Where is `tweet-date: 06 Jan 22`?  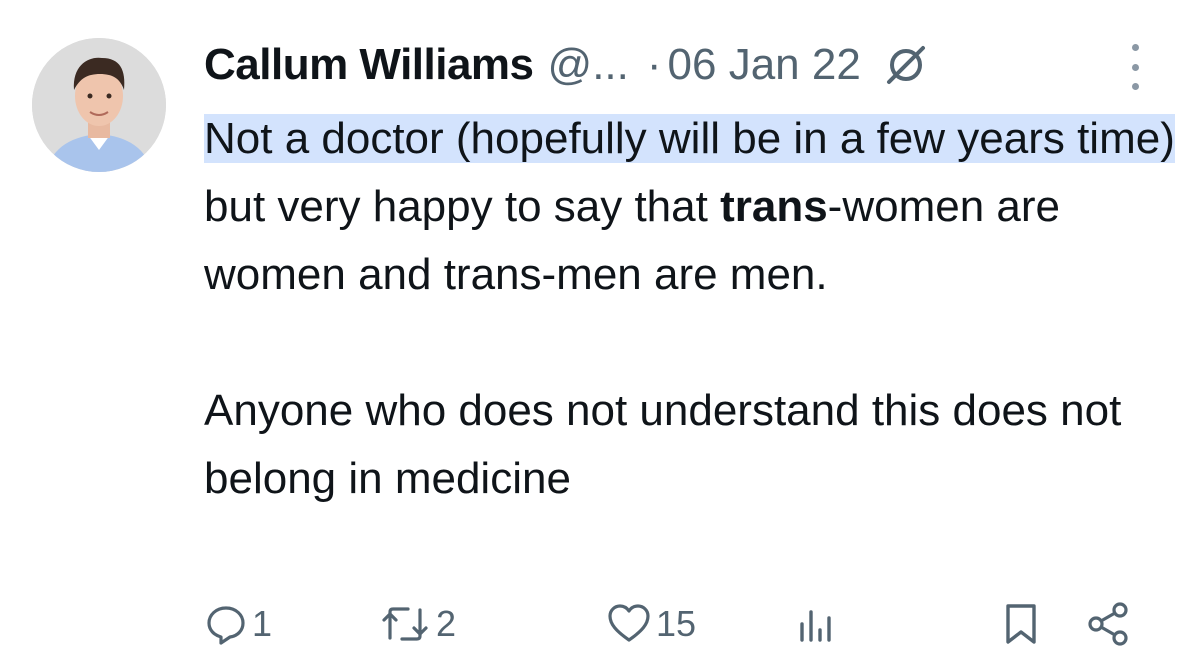
tweet-date: 06 Jan 22 is located at coordinates (764, 65).